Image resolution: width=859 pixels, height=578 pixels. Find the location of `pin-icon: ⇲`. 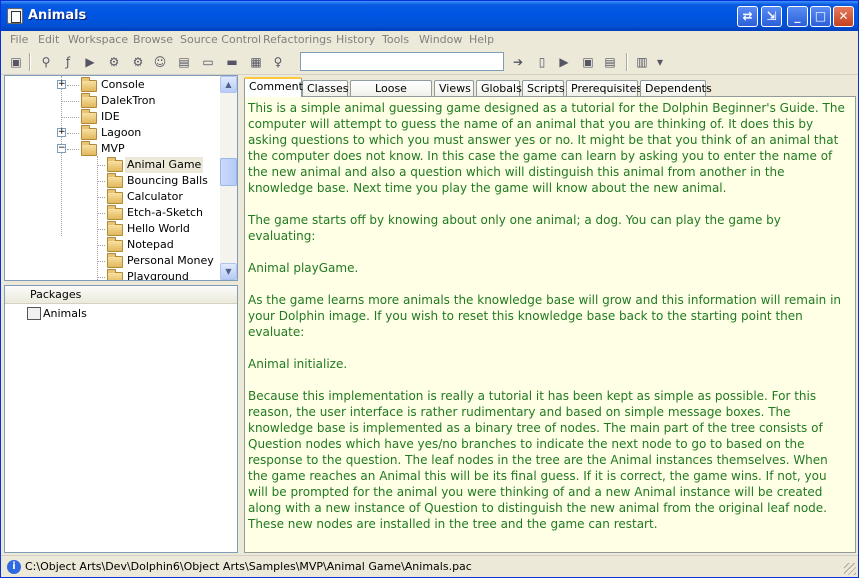

pin-icon: ⇲ is located at coordinates (771, 16).